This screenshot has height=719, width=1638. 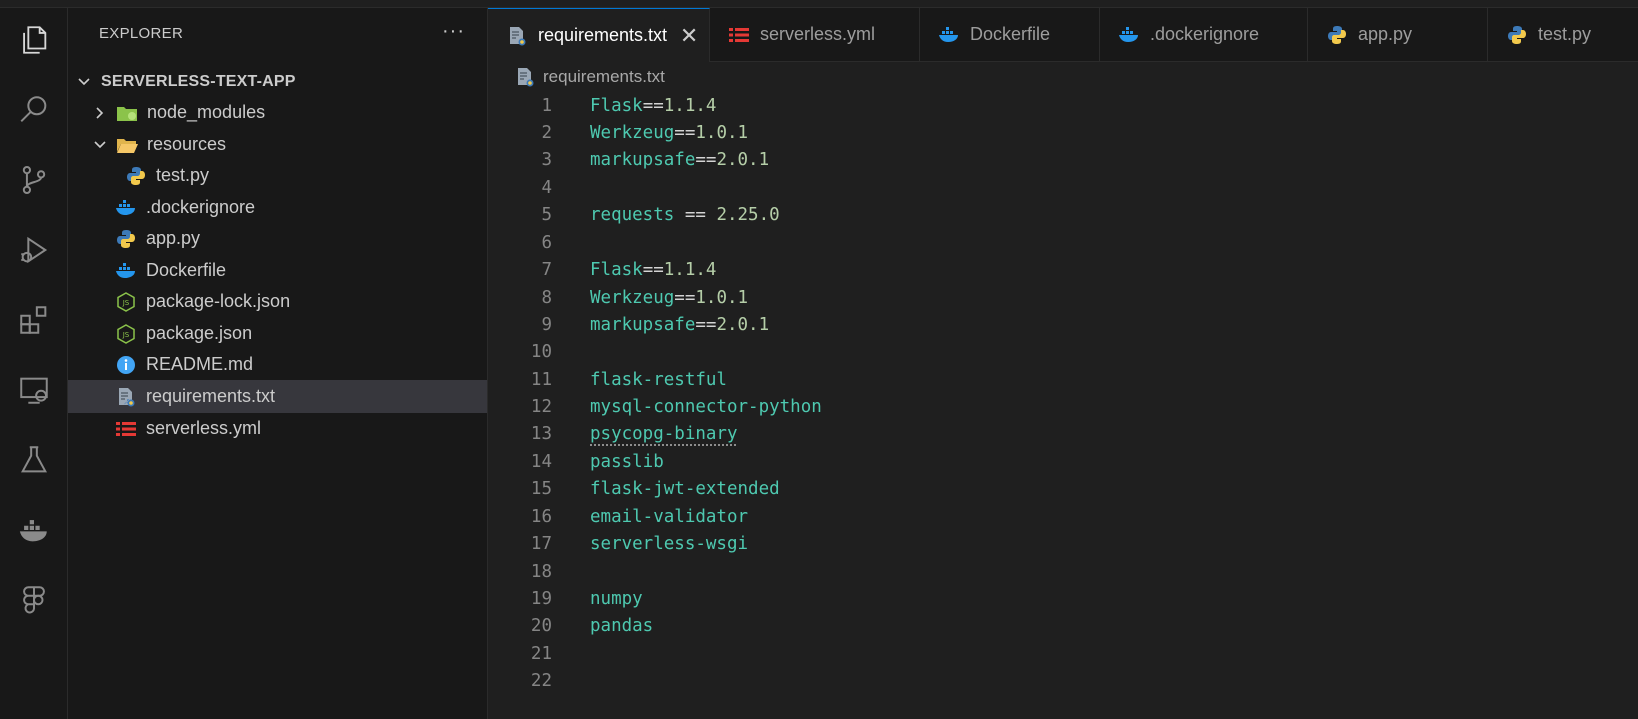 I want to click on tree-item-resources: resources, so click(x=277, y=144).